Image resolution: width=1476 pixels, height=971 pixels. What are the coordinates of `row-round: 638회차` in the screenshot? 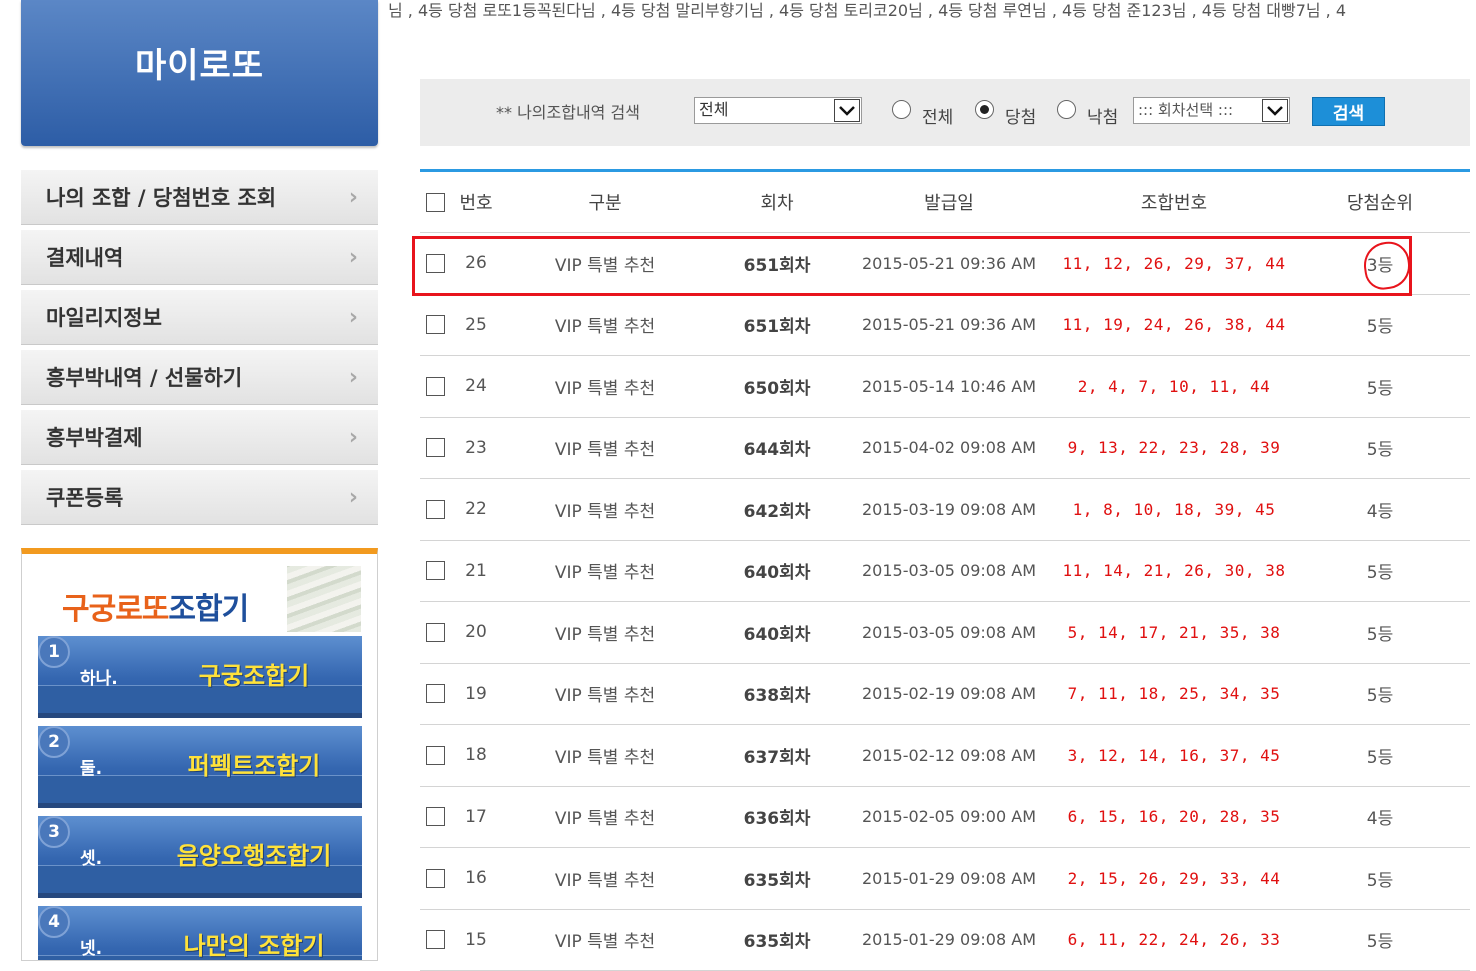 It's located at (777, 694).